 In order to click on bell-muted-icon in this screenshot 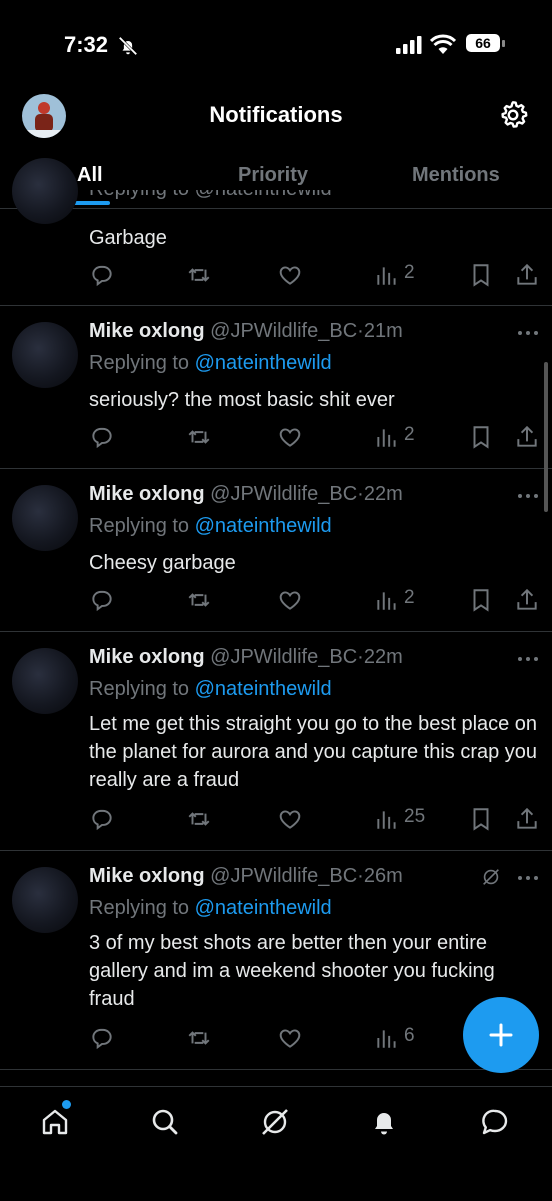, I will do `click(128, 46)`.